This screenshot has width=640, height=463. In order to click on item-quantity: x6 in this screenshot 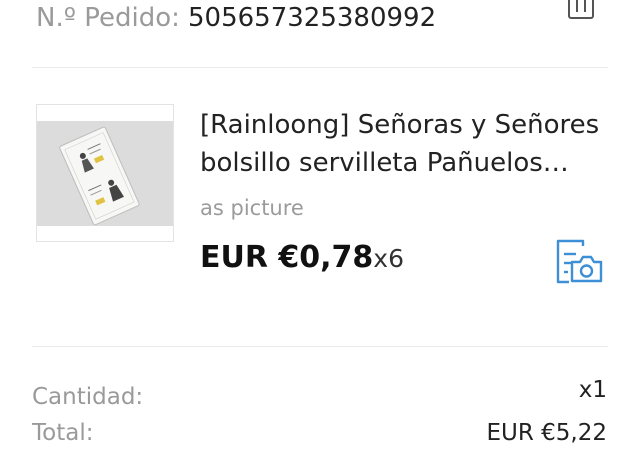, I will do `click(388, 258)`.